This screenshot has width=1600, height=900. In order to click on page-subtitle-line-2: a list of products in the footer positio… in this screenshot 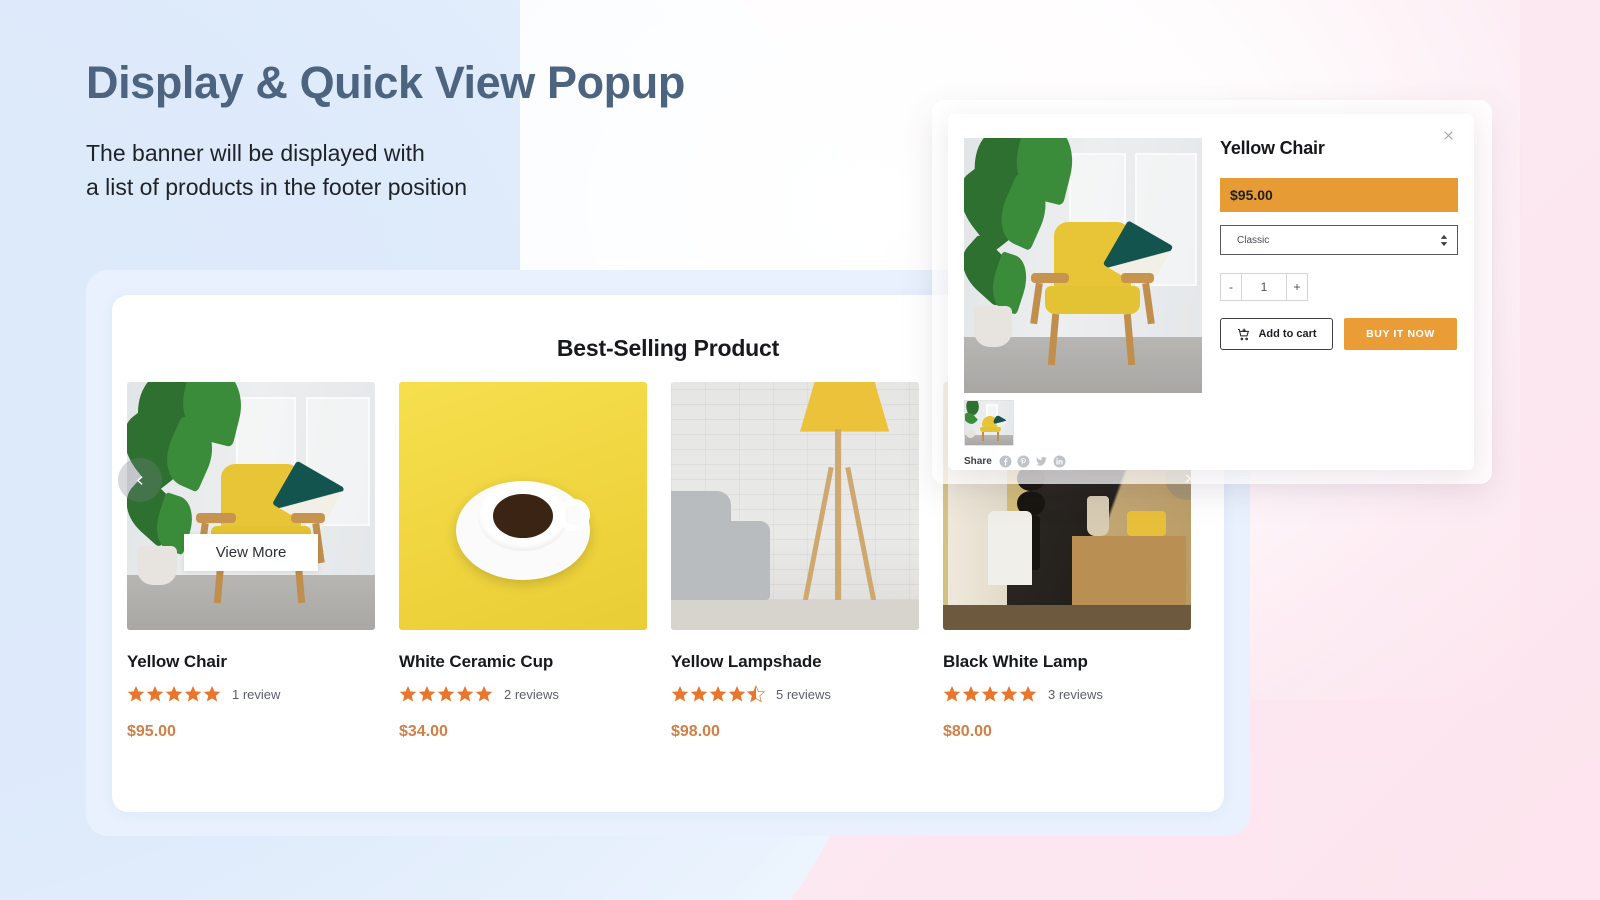, I will do `click(276, 187)`.